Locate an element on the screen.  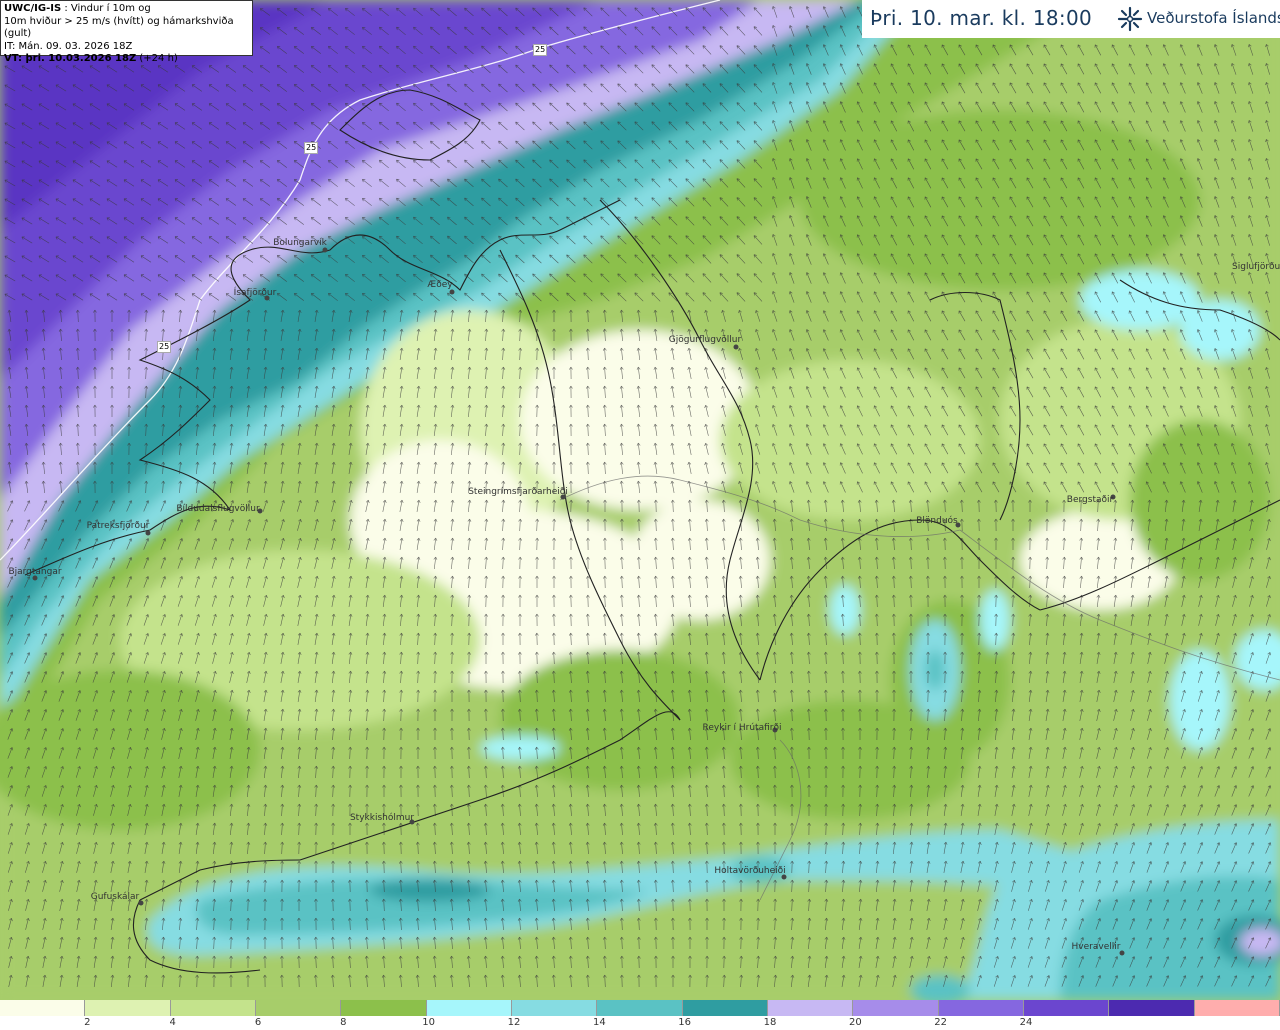
vedurstofa-logo: Veðurstofa Íslands is located at coordinates (1198, 19).